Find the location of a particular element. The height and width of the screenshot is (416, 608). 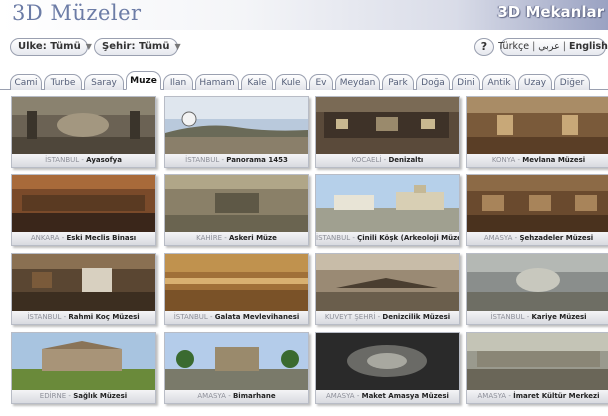

museum-tile: KOCAELİ - Denizaltı is located at coordinates (387, 132).